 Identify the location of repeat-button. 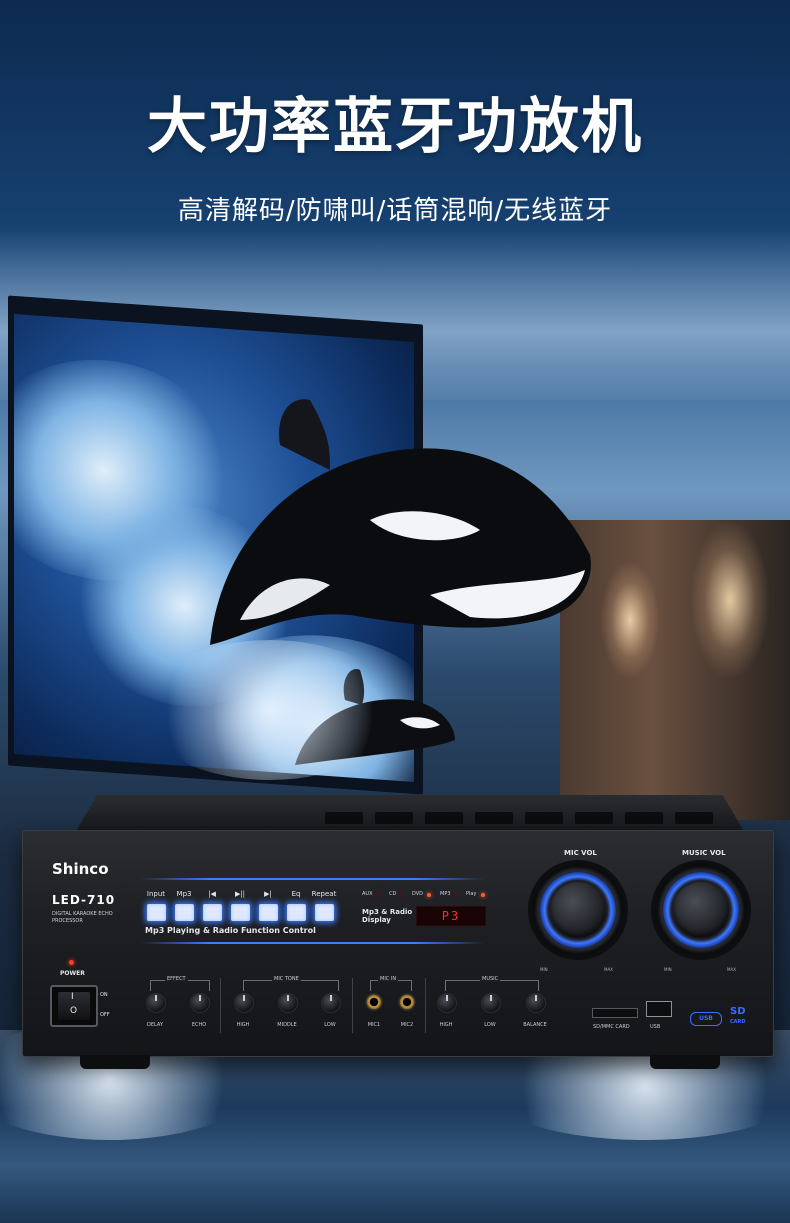
(324, 912).